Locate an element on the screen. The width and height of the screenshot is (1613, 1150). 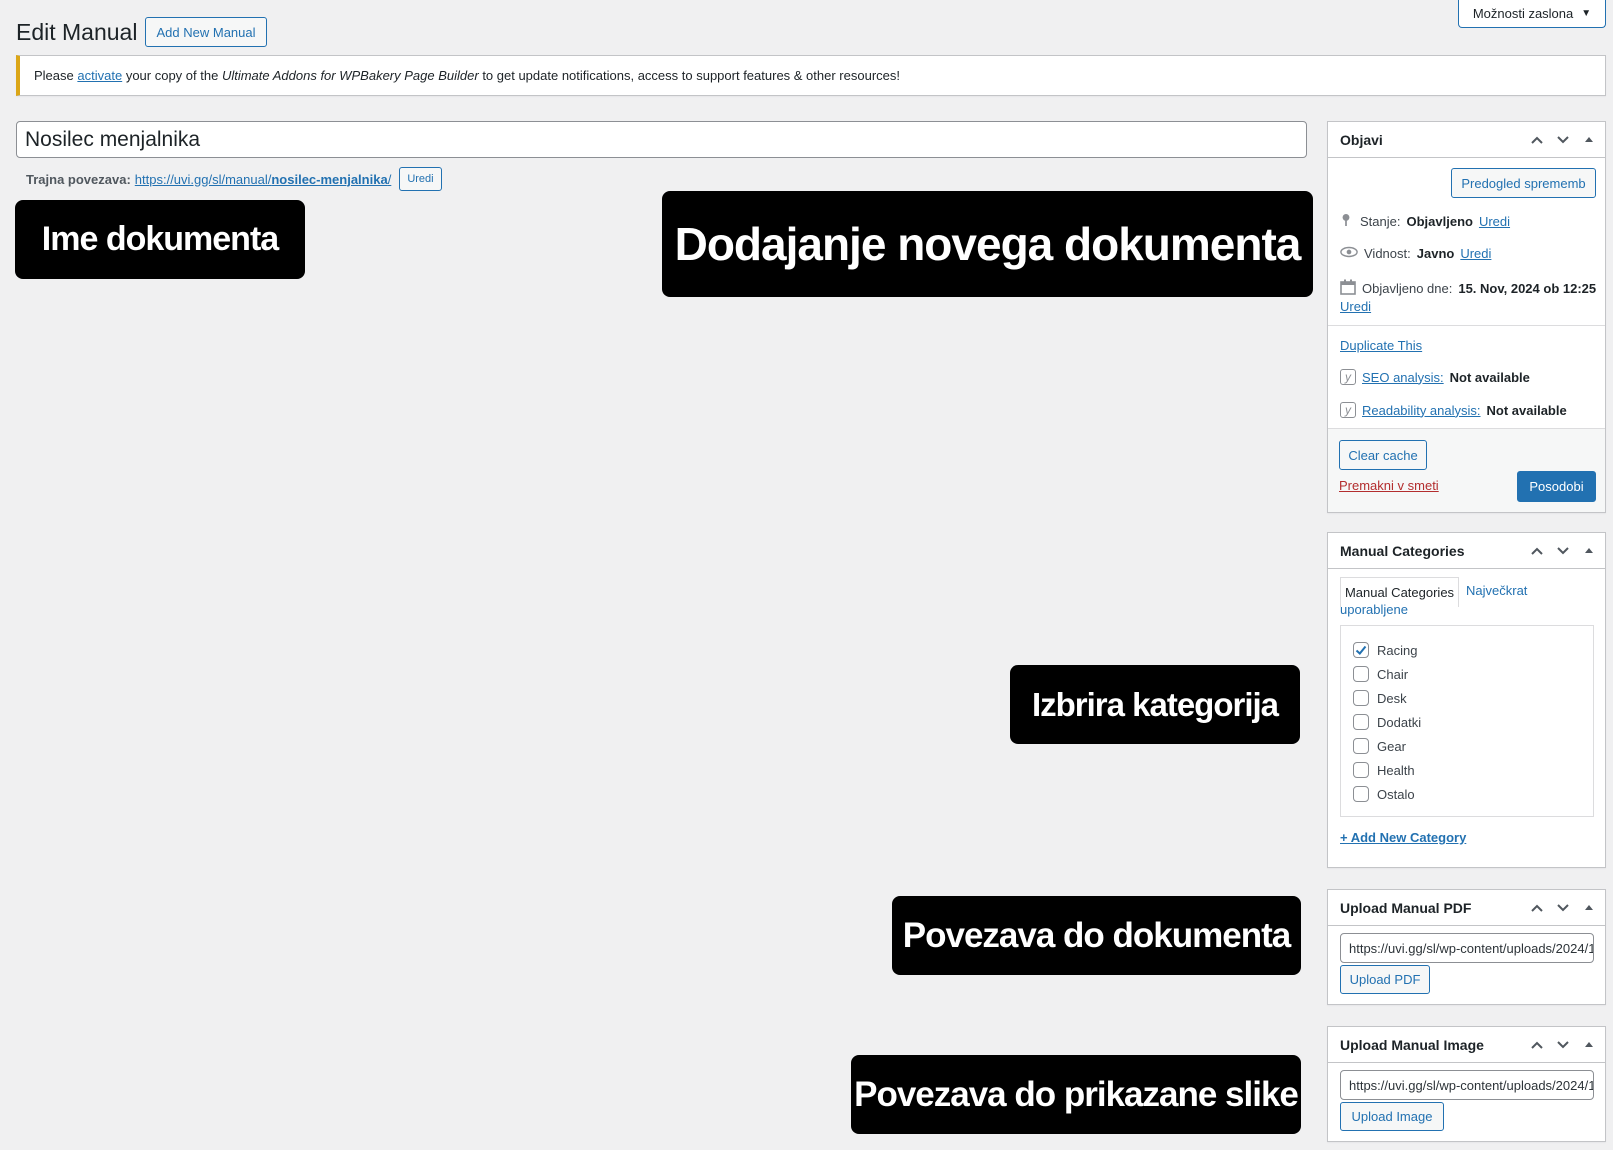
add-new-category-link: + Add New Category is located at coordinates (1403, 837).